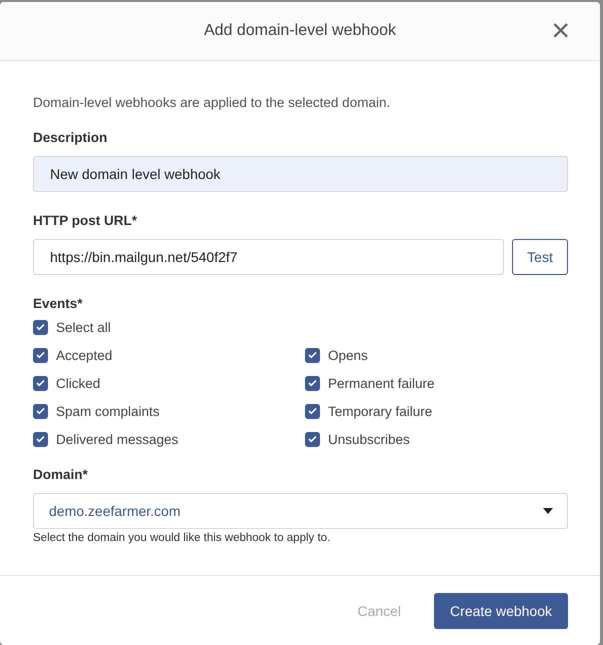 The height and width of the screenshot is (645, 603). I want to click on domain-select: demo.zeefarmer.com, so click(300, 511).